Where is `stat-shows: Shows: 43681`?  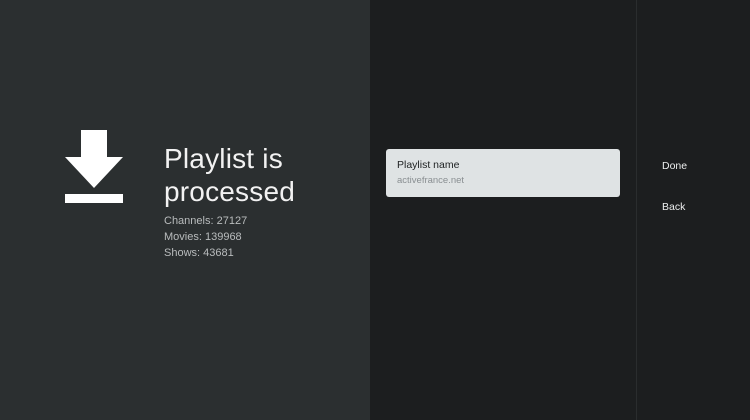
stat-shows: Shows: 43681 is located at coordinates (199, 253).